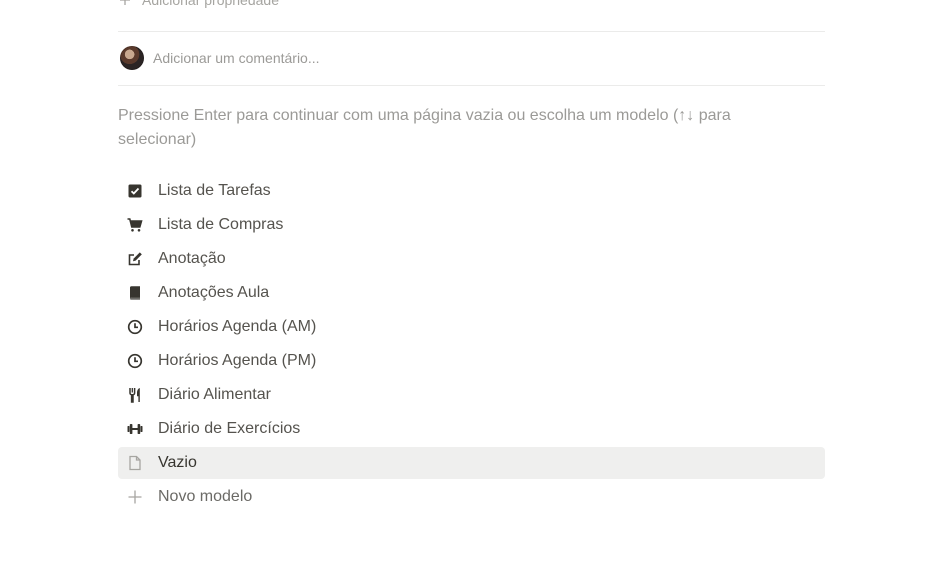 The width and height of the screenshot is (939, 585). I want to click on template-item-anotacoes-aula: Anotações Aula, so click(471, 293).